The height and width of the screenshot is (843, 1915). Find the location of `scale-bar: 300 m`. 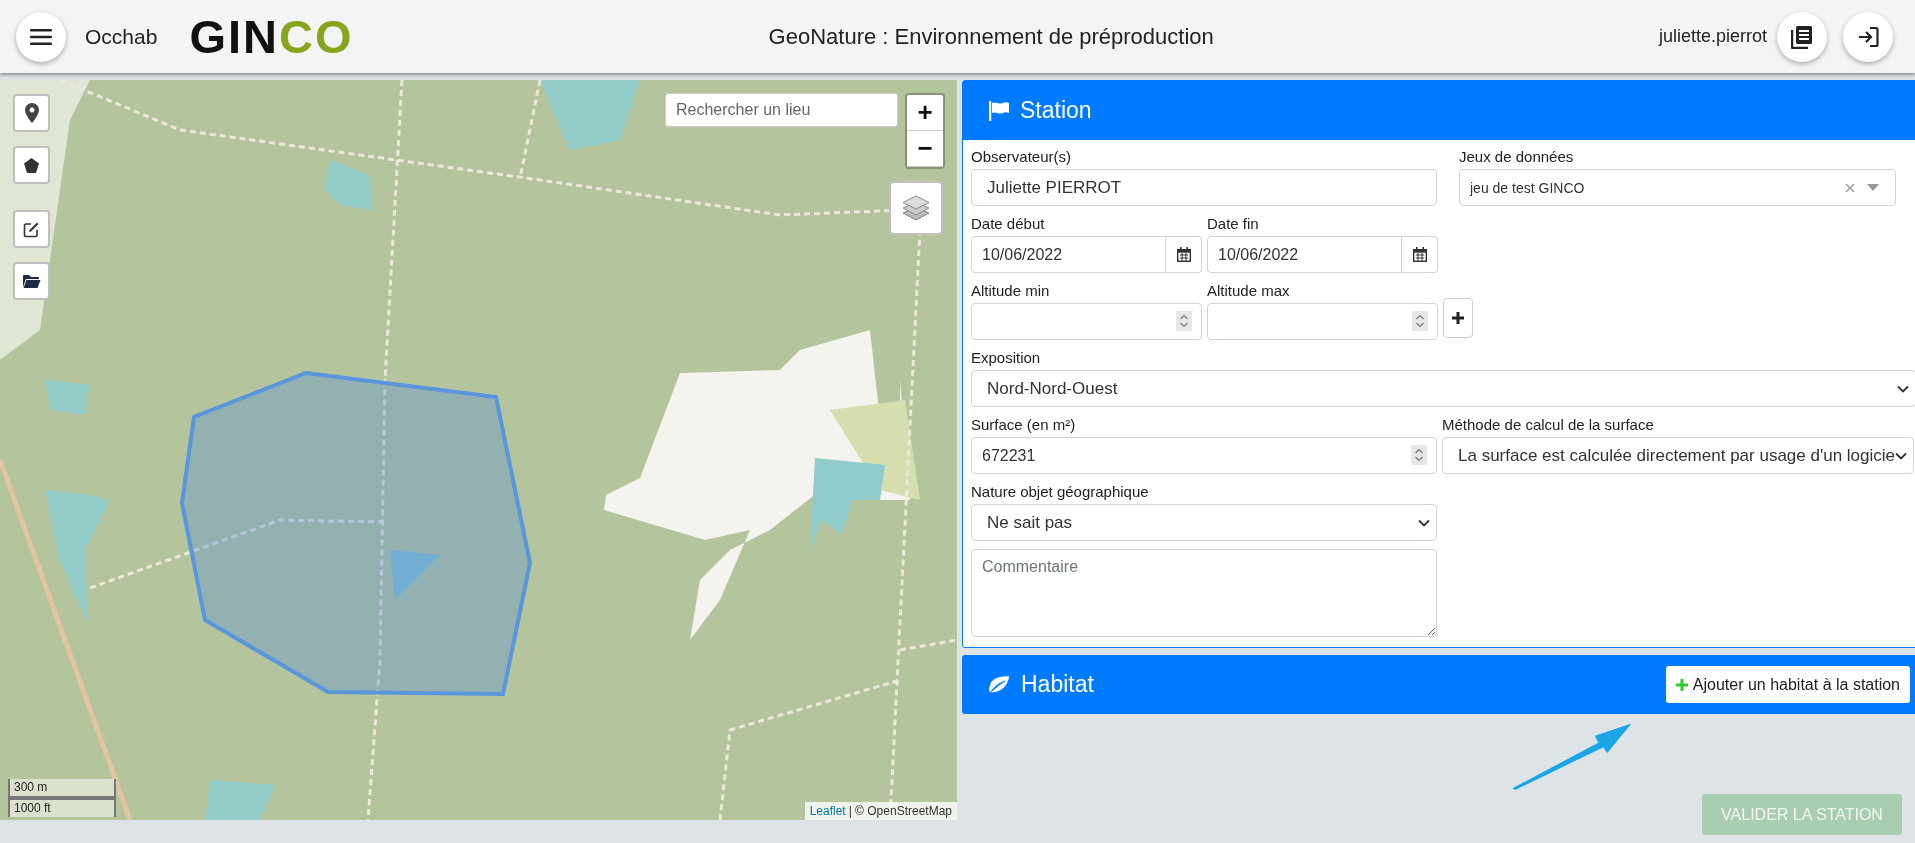

scale-bar: 300 m is located at coordinates (62, 788).